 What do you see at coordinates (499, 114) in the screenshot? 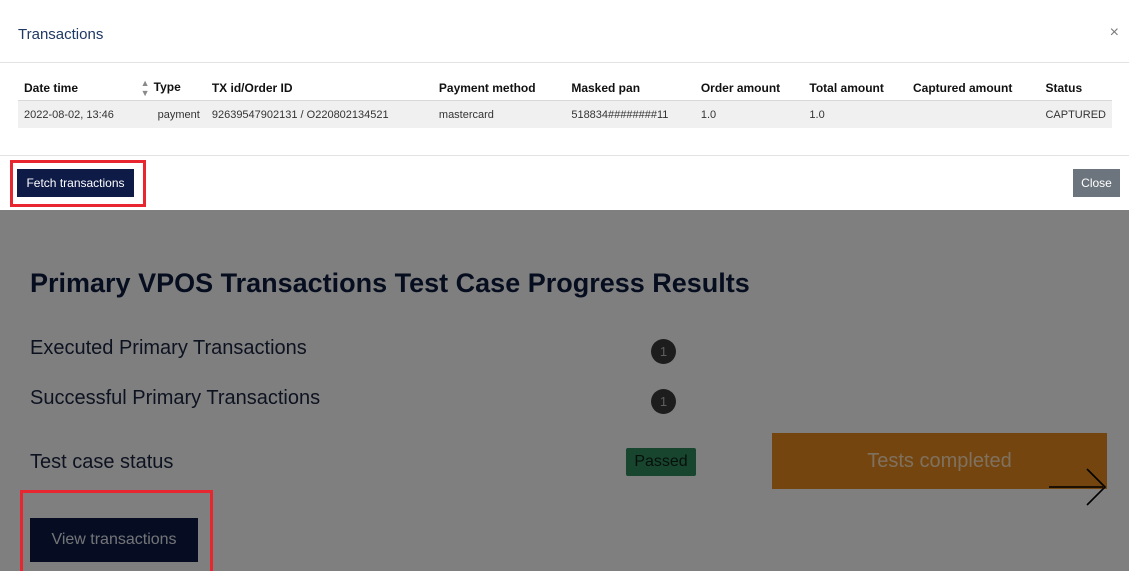
I see `cell-payment-method: mastercard` at bounding box center [499, 114].